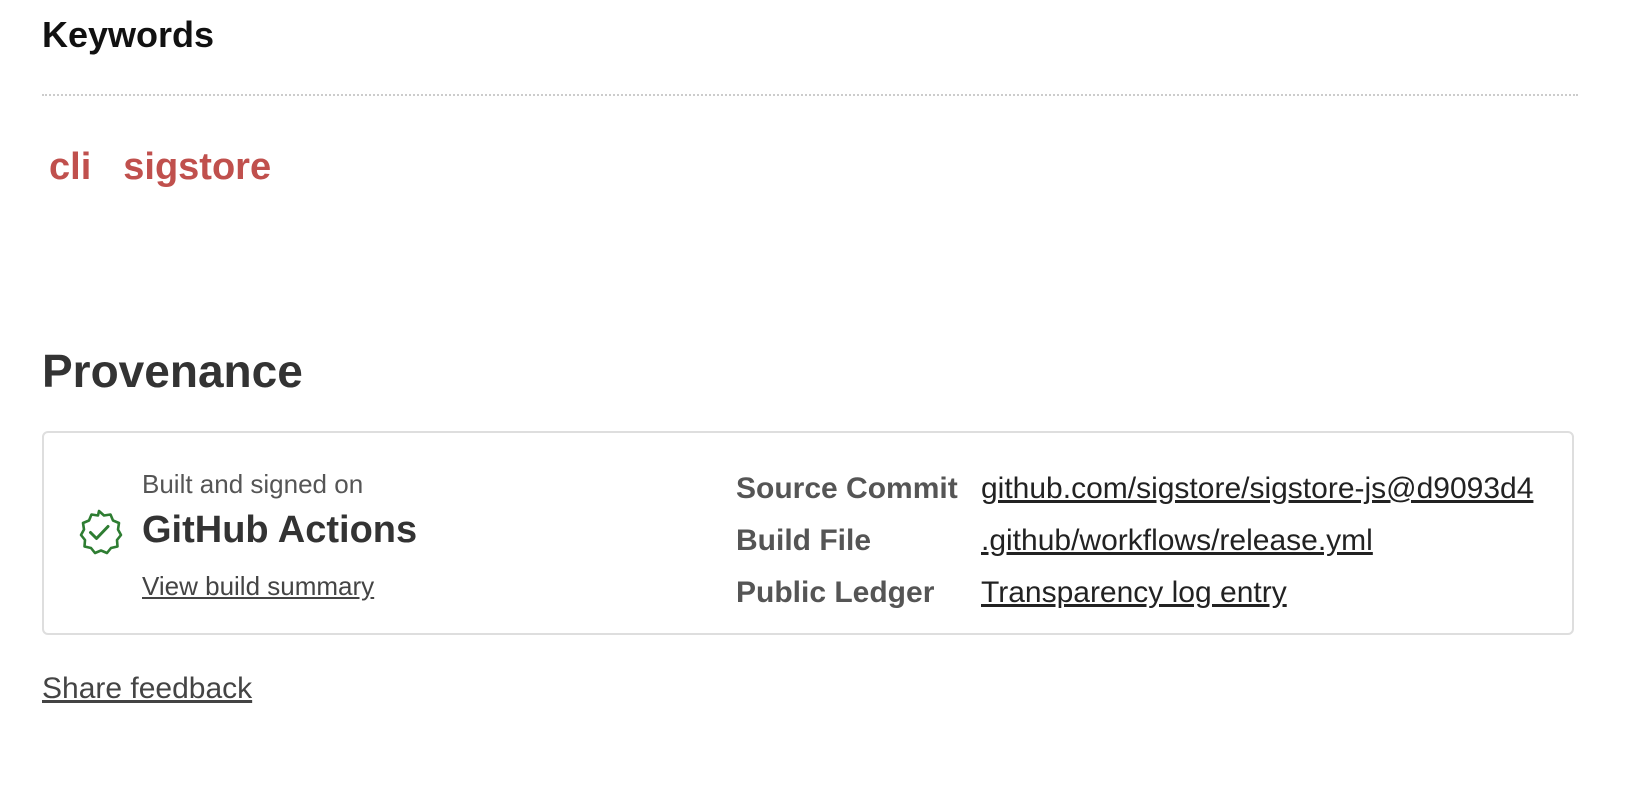 Image resolution: width=1646 pixels, height=792 pixels. Describe the element at coordinates (280, 530) in the screenshot. I see `builder-name: GitHub Actions` at that location.